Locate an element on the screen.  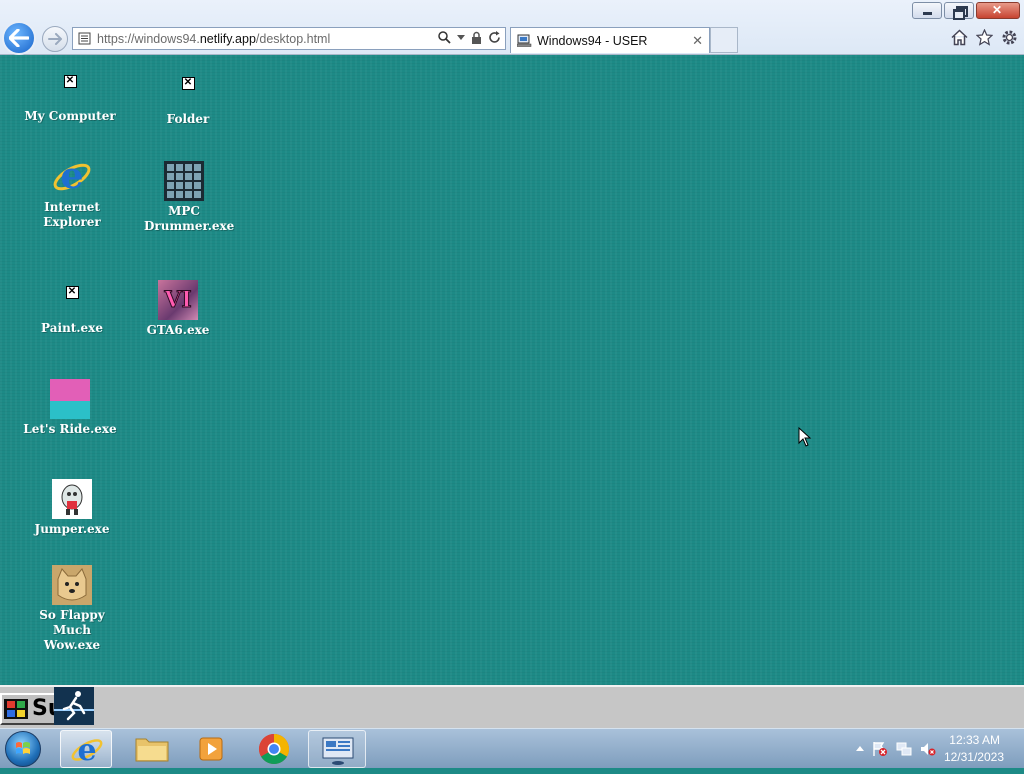
w94-running-app is located at coordinates (74, 706).